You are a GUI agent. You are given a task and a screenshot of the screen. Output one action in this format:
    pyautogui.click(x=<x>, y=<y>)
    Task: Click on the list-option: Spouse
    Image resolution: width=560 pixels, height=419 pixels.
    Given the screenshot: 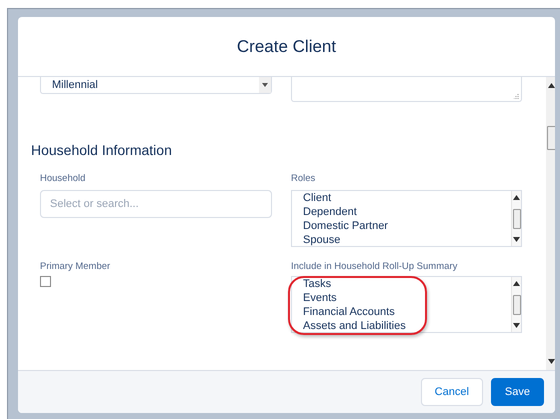 What is the action you would take?
    pyautogui.click(x=407, y=240)
    